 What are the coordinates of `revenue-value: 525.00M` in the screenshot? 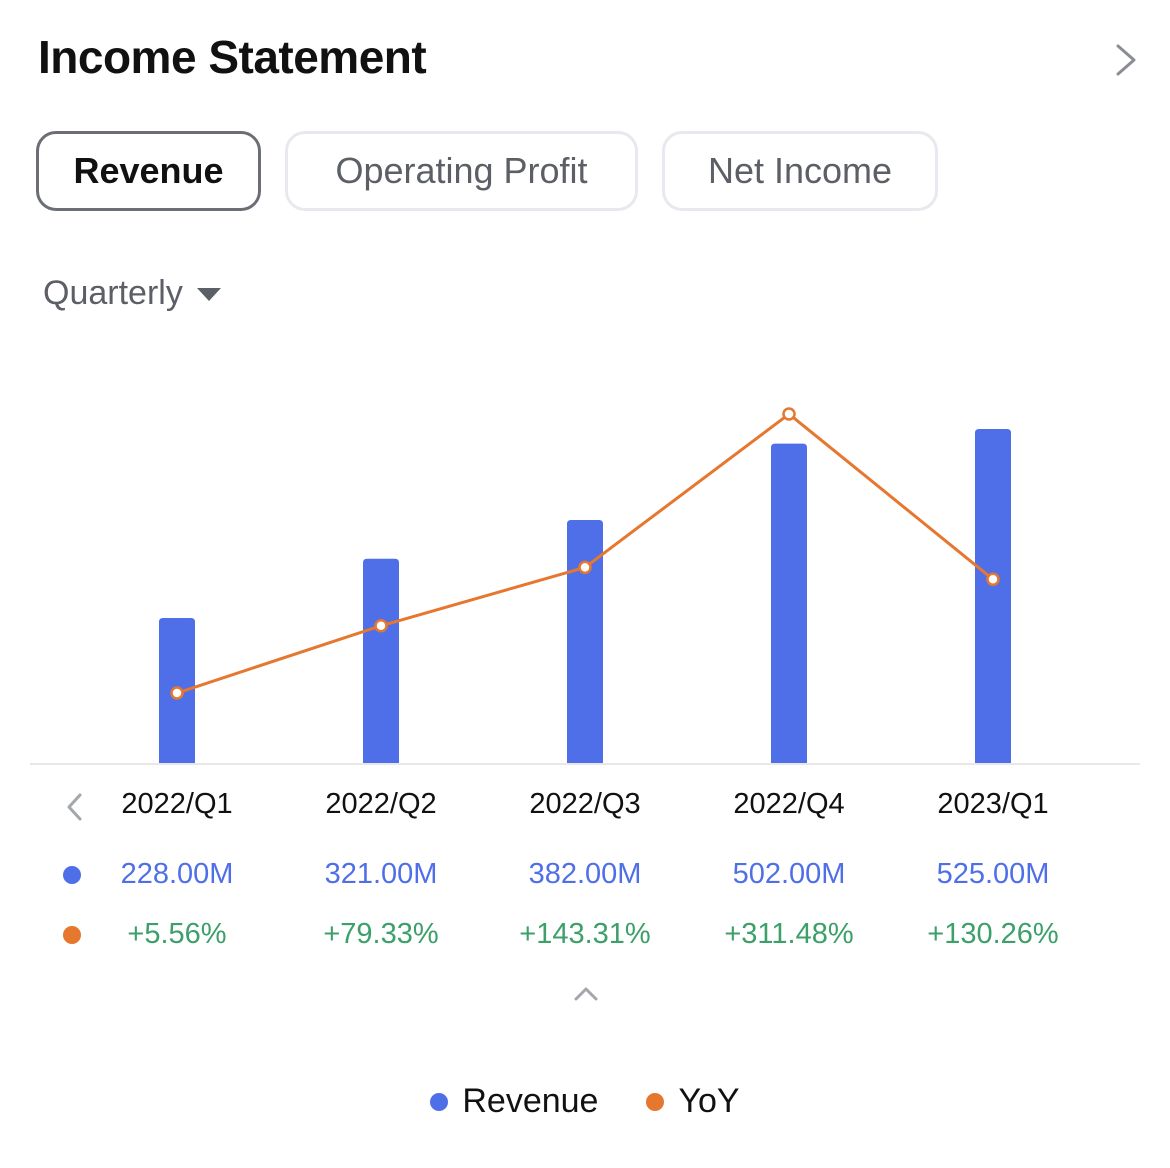 It's located at (993, 874).